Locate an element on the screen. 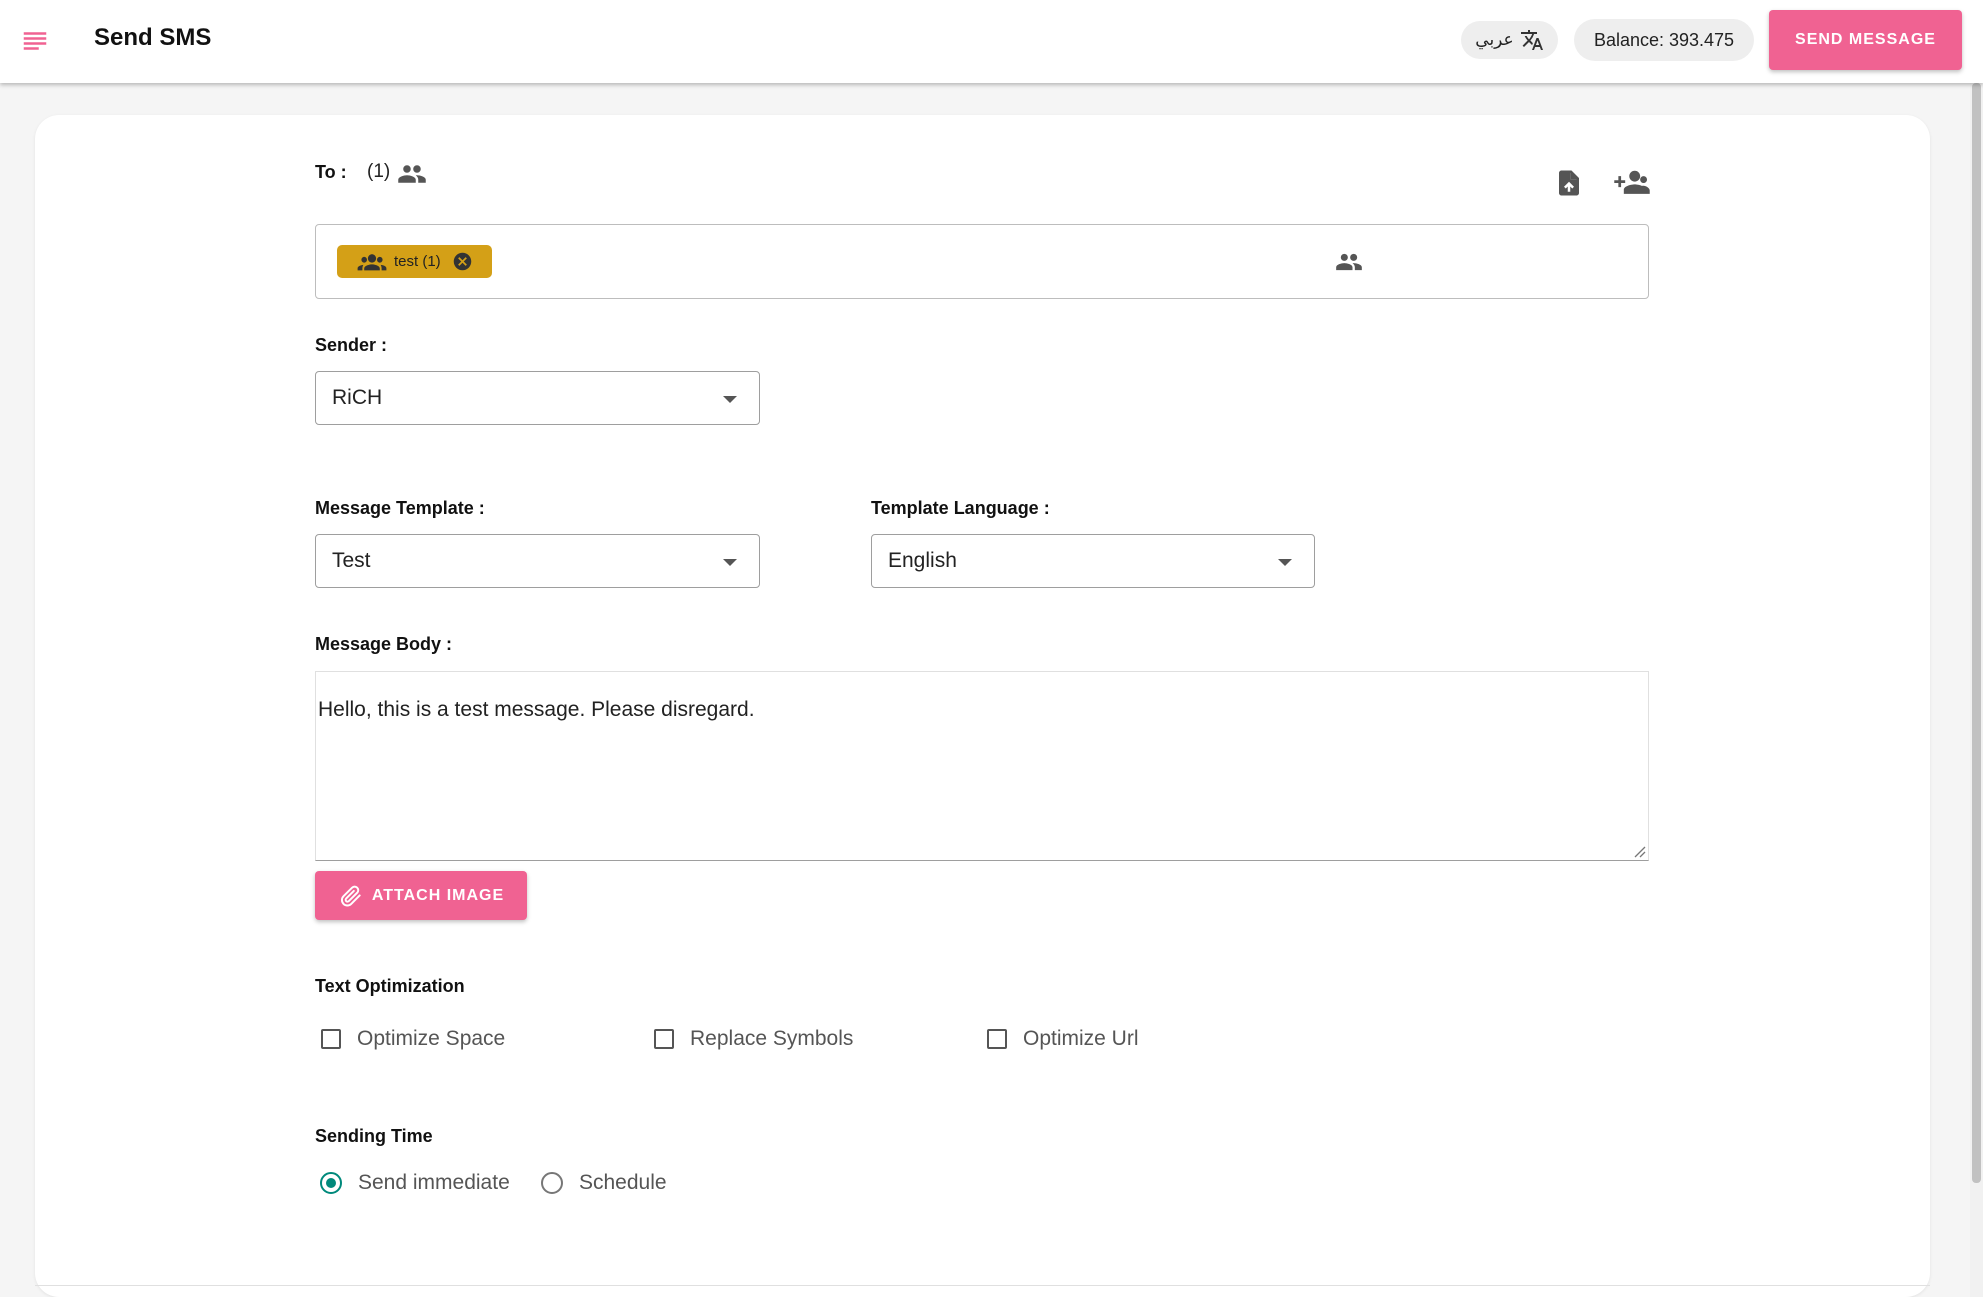 Image resolution: width=1983 pixels, height=1297 pixels. schedule-option: Schedule is located at coordinates (604, 1183).